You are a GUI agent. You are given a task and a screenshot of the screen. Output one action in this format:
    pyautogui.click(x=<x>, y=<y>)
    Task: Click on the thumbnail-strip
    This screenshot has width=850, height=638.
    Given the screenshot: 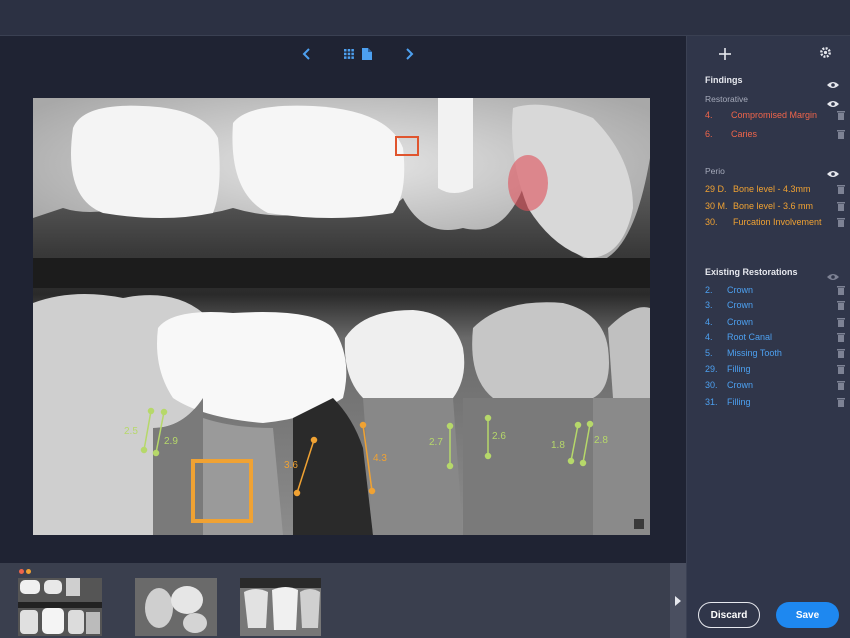 What is the action you would take?
    pyautogui.click(x=343, y=600)
    